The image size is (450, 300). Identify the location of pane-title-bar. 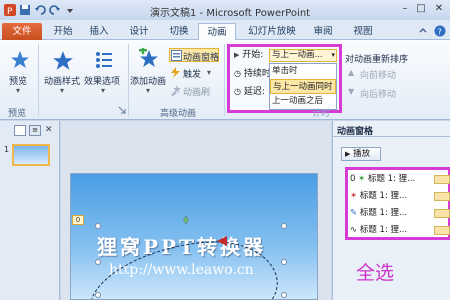
(391, 136).